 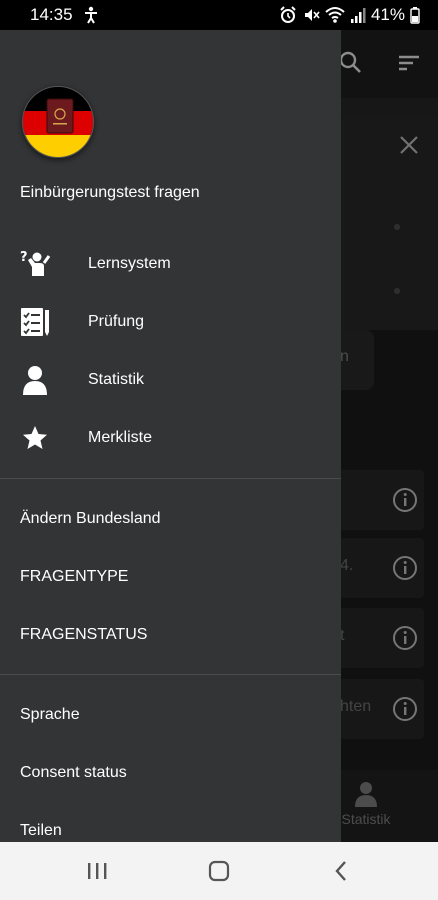 What do you see at coordinates (129, 263) in the screenshot?
I see `menu-label: Lernsystem` at bounding box center [129, 263].